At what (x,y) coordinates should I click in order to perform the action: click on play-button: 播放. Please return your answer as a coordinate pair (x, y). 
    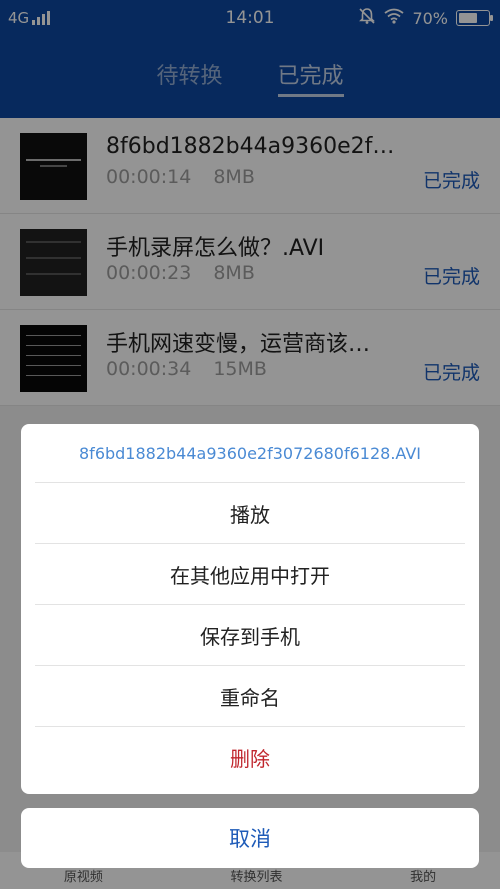
    Looking at the image, I should click on (250, 513).